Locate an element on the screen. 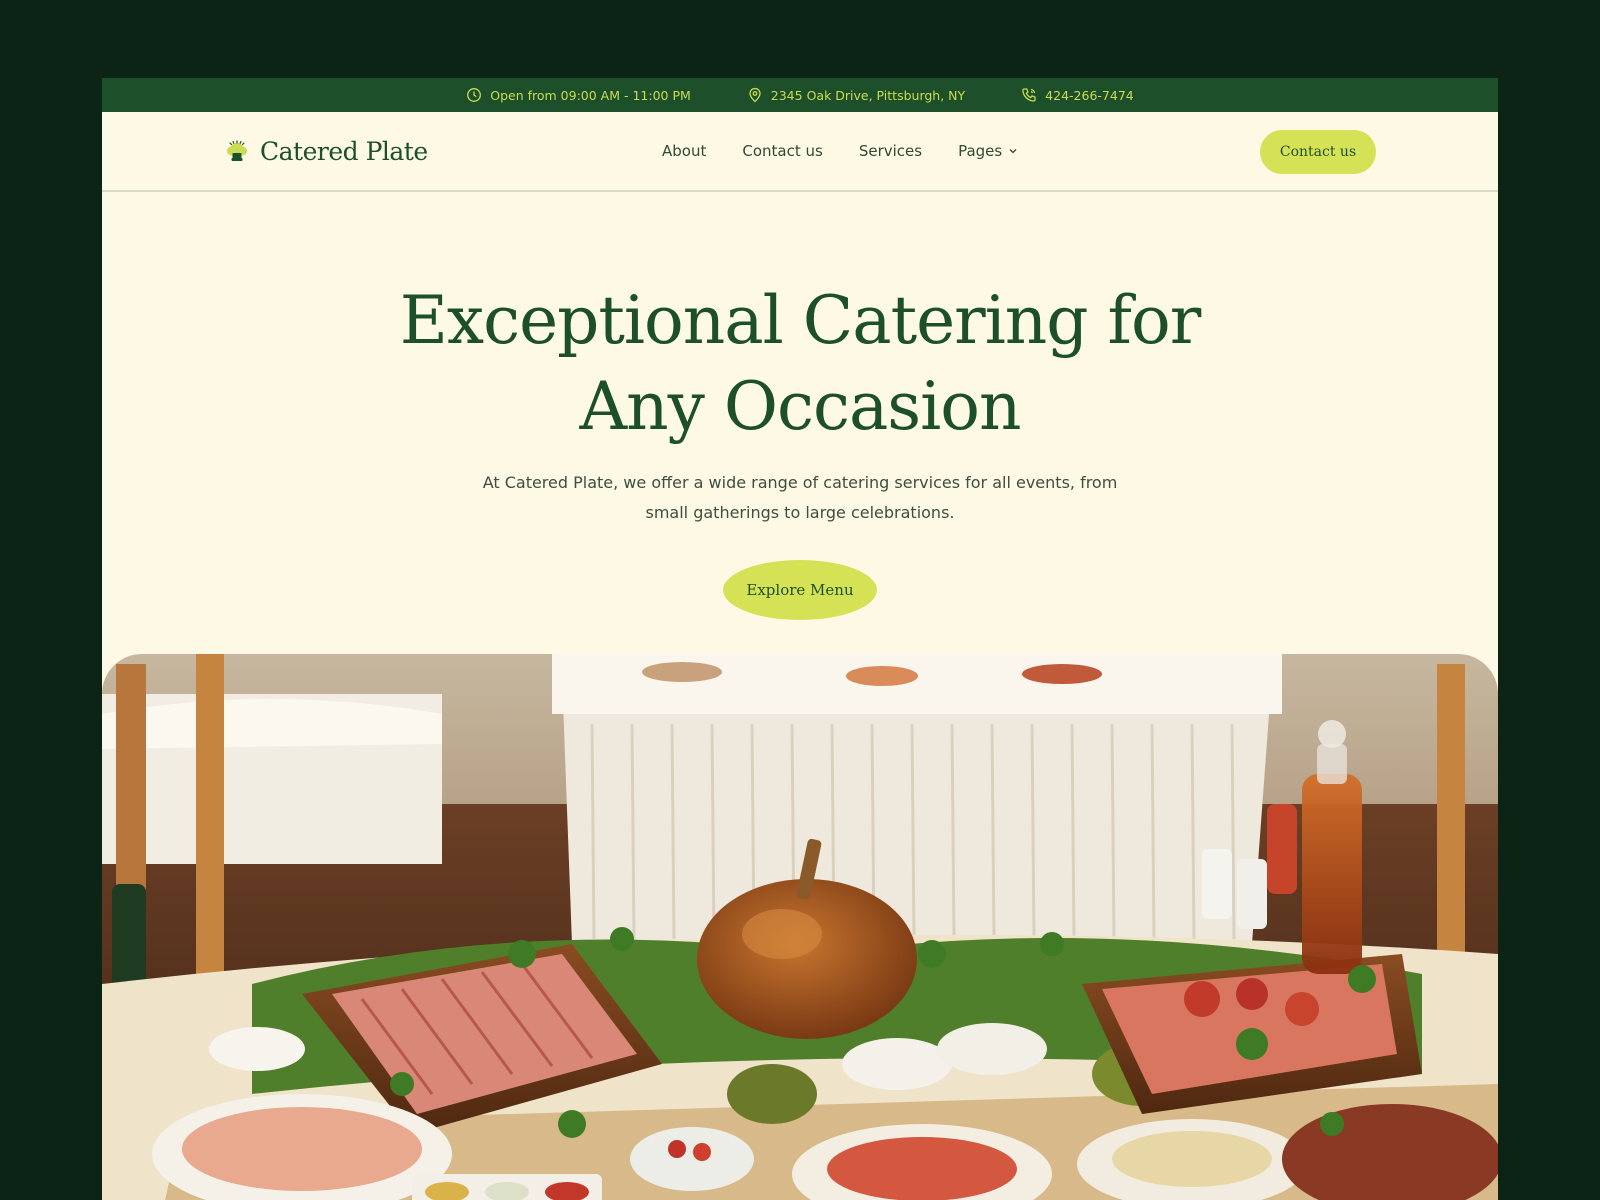 The width and height of the screenshot is (1600, 1200). chef-hat-icon is located at coordinates (237, 151).